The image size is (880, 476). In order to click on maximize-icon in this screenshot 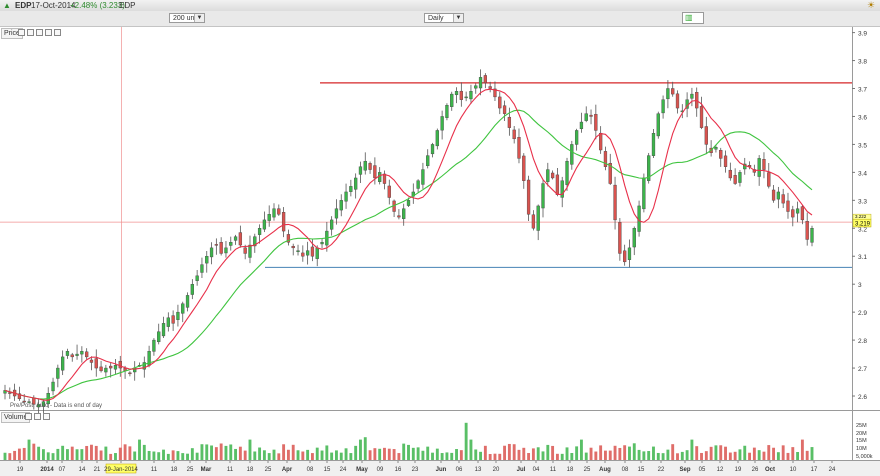, I will do `click(30, 32)`.